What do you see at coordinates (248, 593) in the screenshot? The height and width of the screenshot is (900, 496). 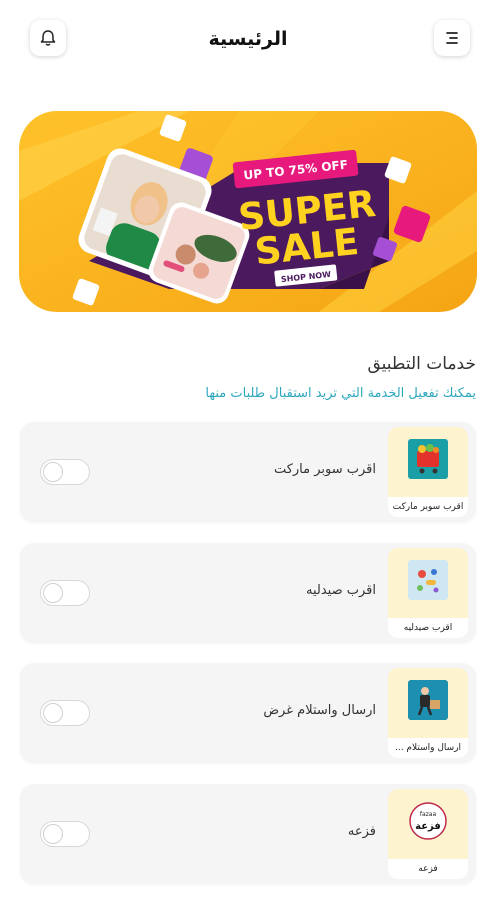 I see `service-card-pharmacy: اقرب صيدليه اقرب صيدليه` at bounding box center [248, 593].